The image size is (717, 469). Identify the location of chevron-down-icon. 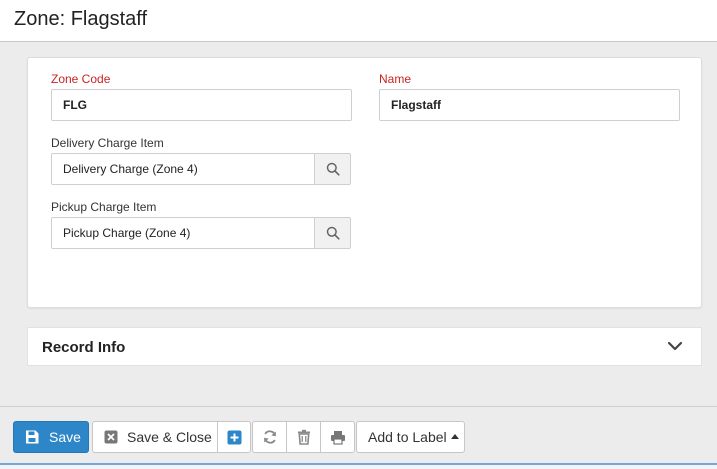
(675, 346).